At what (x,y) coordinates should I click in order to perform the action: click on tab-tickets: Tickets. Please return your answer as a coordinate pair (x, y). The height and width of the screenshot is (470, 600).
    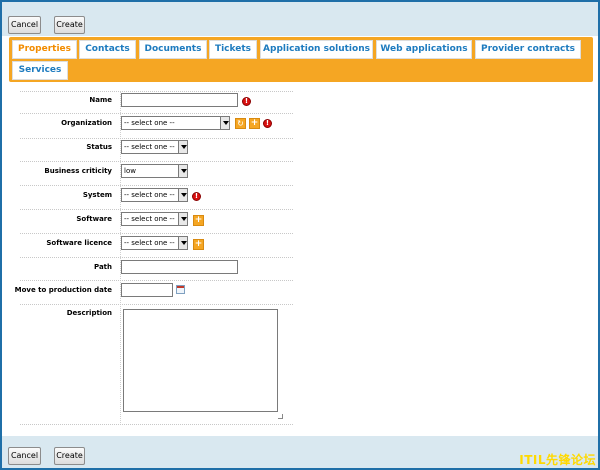
    Looking at the image, I should click on (233, 49).